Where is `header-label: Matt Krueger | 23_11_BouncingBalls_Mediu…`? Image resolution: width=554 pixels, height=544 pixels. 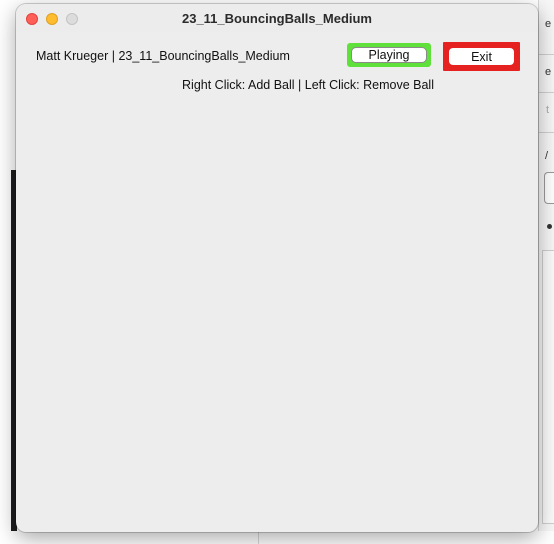 header-label: Matt Krueger | 23_11_BouncingBalls_Mediu… is located at coordinates (163, 56).